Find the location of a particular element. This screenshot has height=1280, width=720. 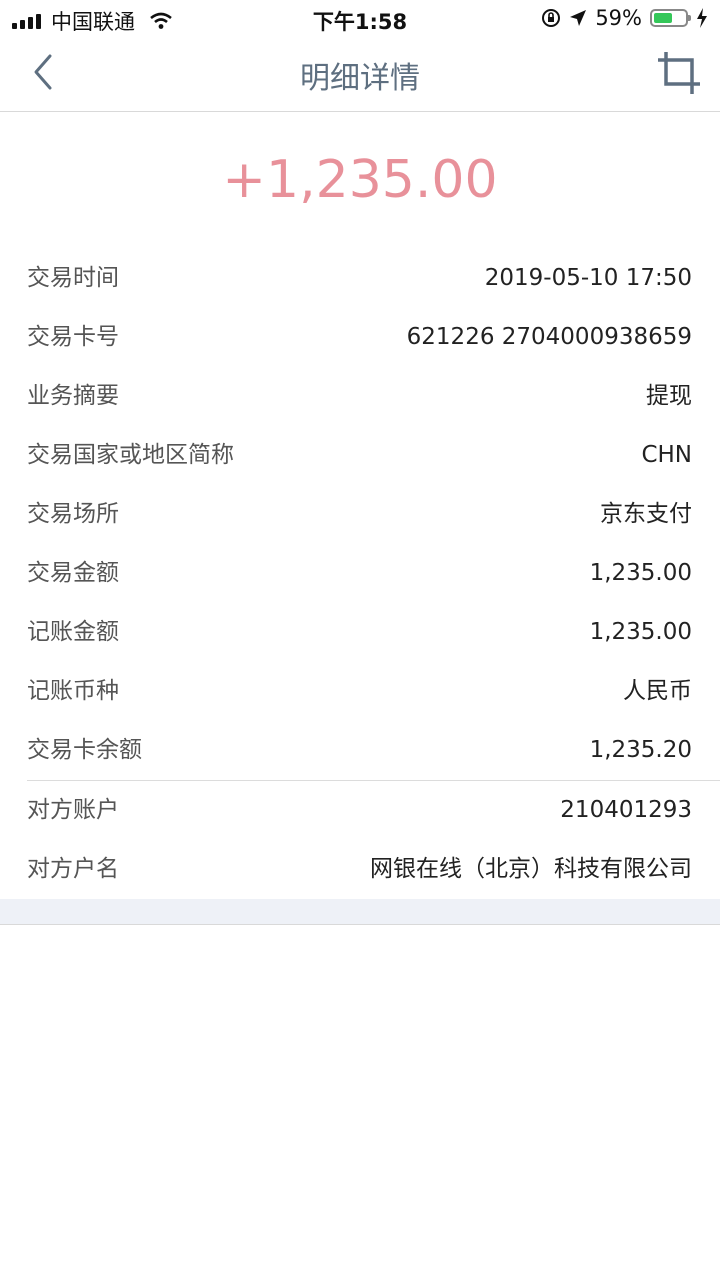

footer-band is located at coordinates (360, 912).